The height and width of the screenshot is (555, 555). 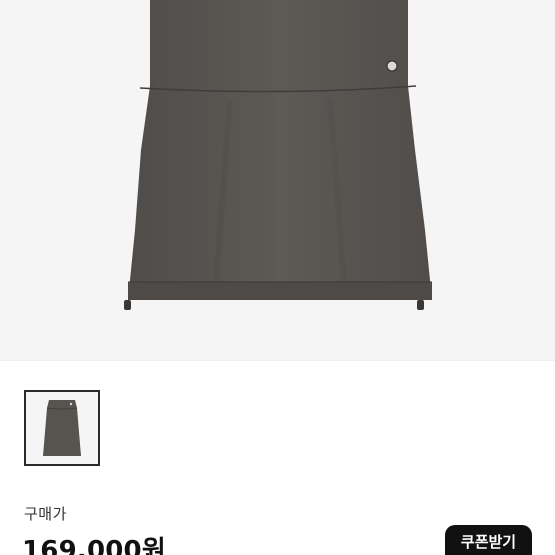 What do you see at coordinates (488, 540) in the screenshot?
I see `coupon-button: 쿠폰받기` at bounding box center [488, 540].